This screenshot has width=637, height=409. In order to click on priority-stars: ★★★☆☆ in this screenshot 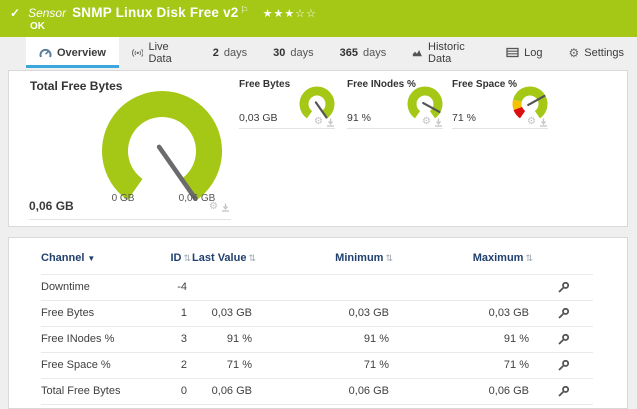, I will do `click(290, 13)`.